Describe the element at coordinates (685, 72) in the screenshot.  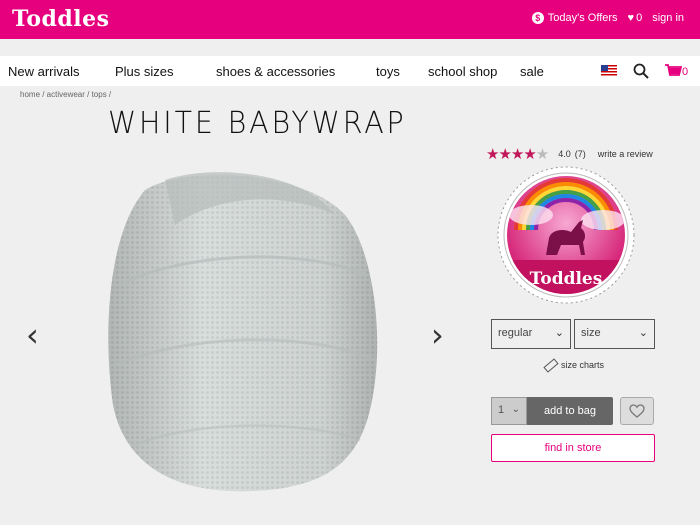
I see `cart-count: 0` at that location.